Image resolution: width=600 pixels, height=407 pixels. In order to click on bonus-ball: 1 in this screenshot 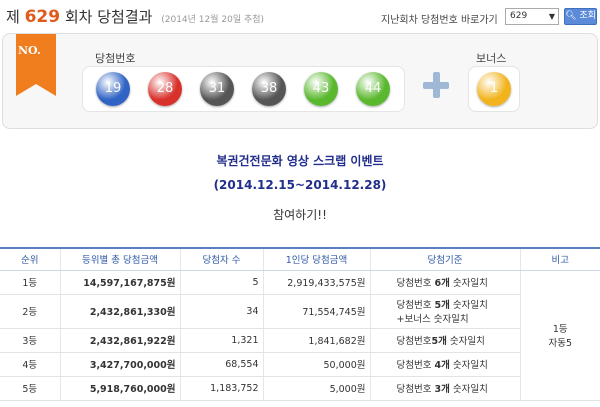, I will do `click(494, 89)`.